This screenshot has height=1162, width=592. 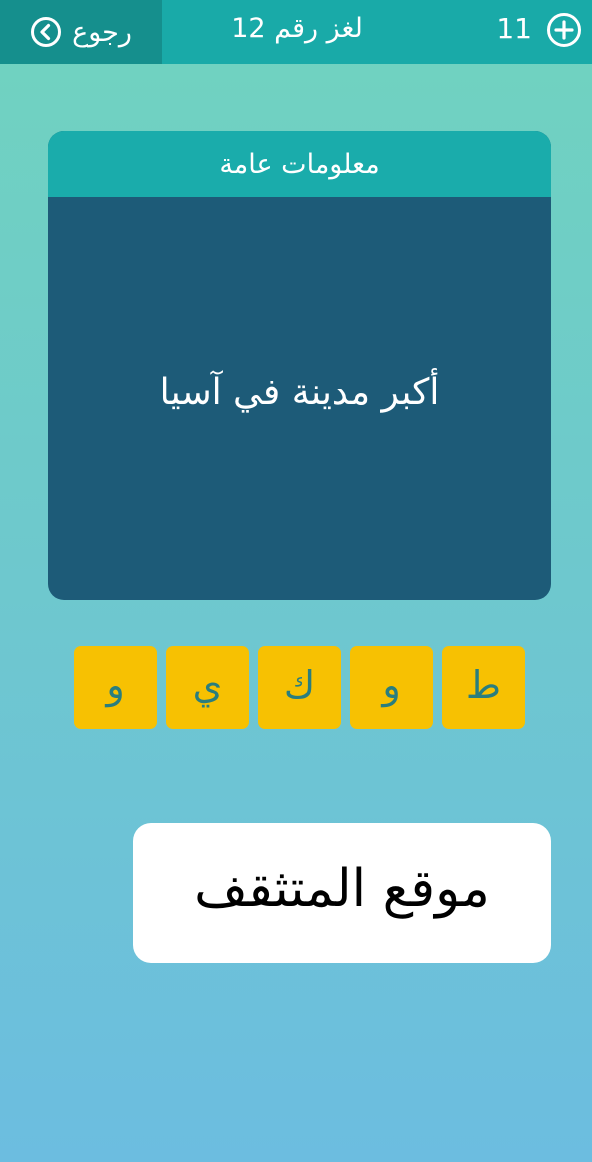 What do you see at coordinates (299, 164) in the screenshot?
I see `category-header: معلومات عامة` at bounding box center [299, 164].